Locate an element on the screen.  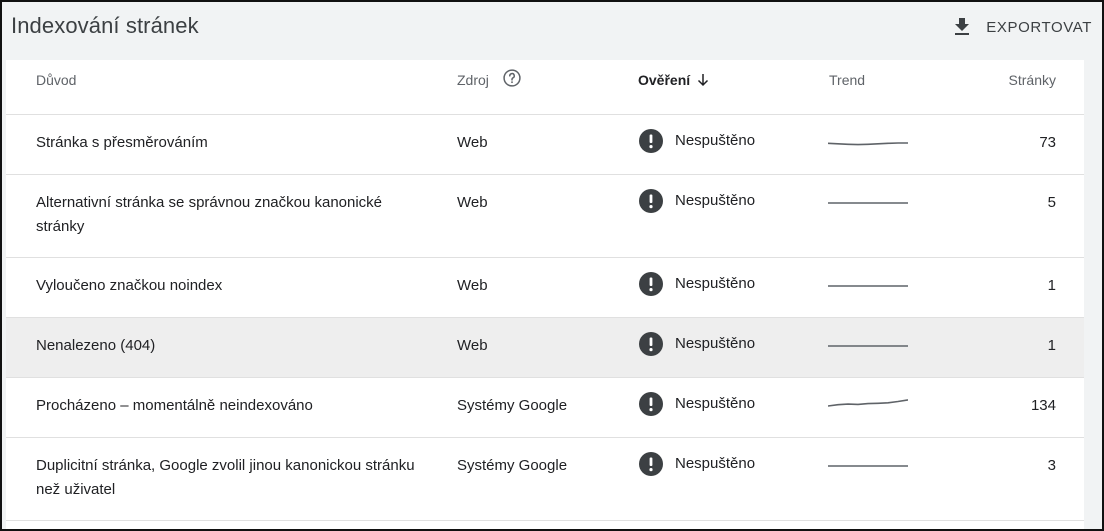
table-row: Stránka s přesměrováním Web Nespuštěno 73 is located at coordinates (545, 145).